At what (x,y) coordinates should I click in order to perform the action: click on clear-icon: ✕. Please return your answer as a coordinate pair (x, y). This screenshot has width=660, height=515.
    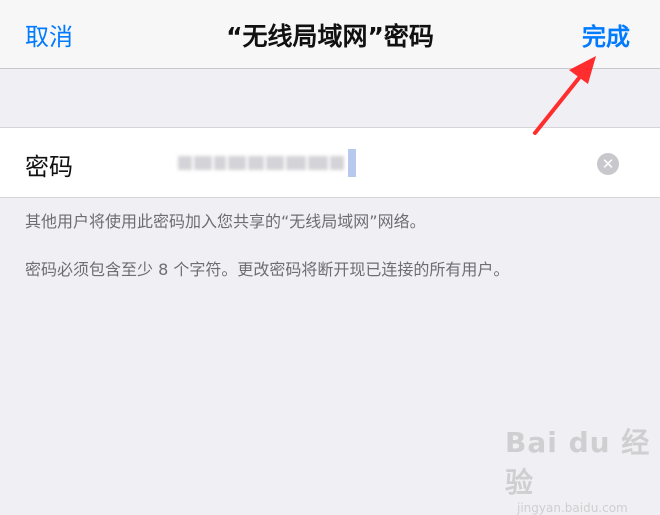
    Looking at the image, I should click on (608, 164).